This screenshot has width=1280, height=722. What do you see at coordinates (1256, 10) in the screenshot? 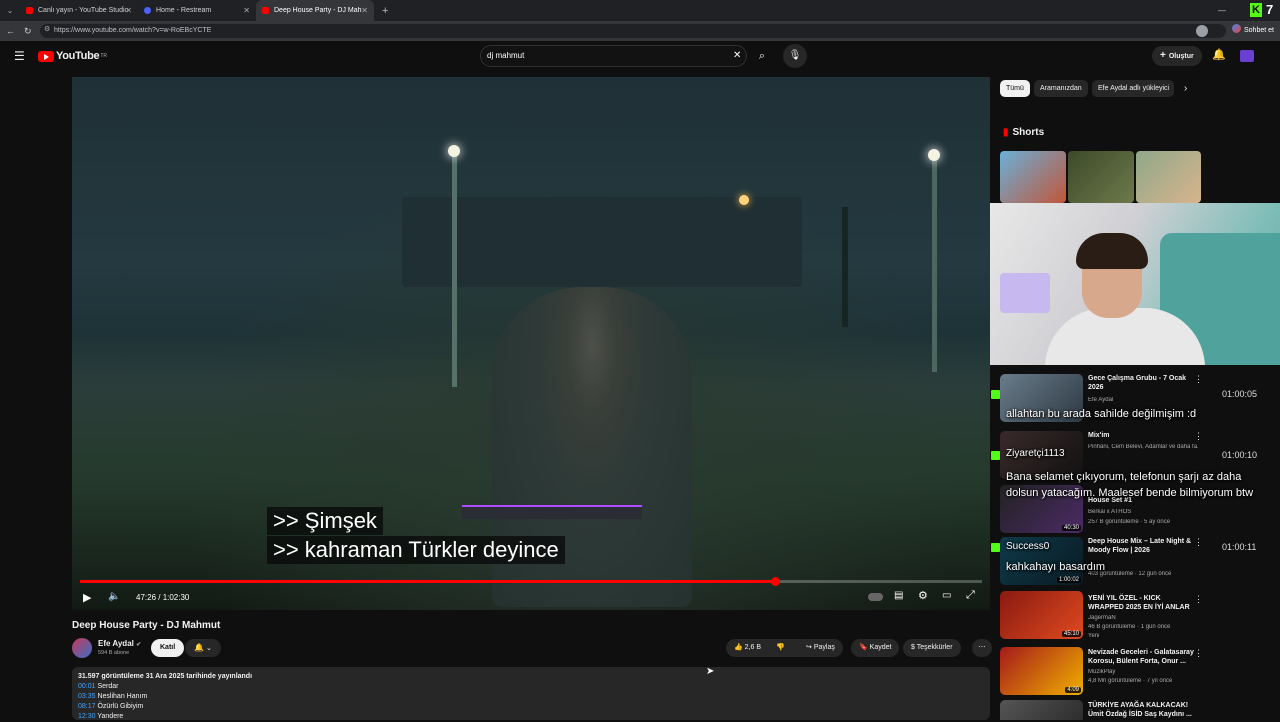
I see `kick-icon: K` at bounding box center [1256, 10].